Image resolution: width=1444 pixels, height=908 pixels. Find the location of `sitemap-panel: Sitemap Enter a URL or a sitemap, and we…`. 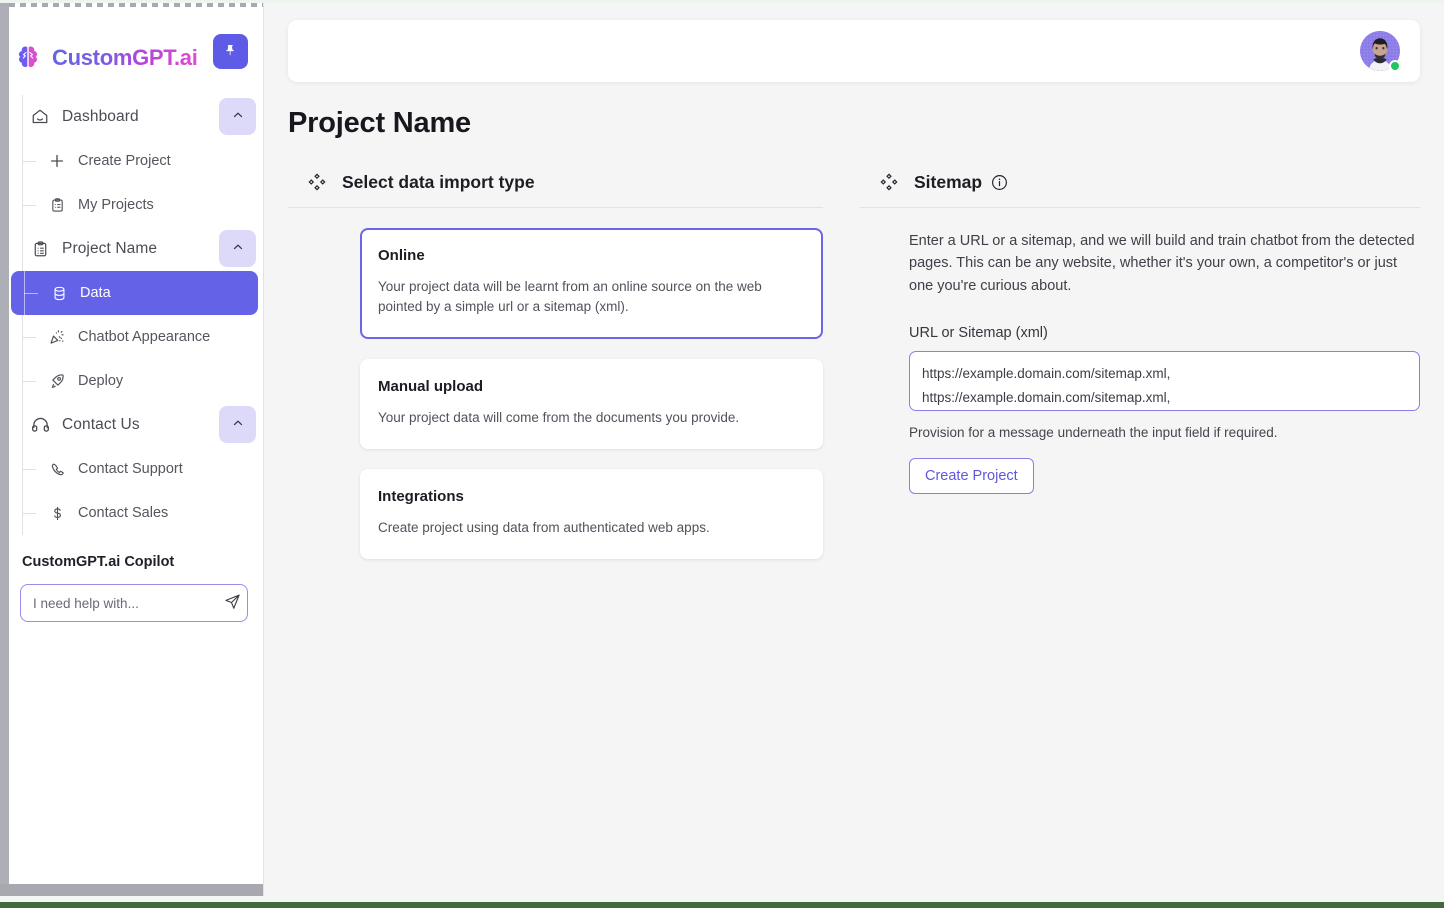

sitemap-panel: Sitemap Enter a URL or a sitemap, and we… is located at coordinates (1140, 333).